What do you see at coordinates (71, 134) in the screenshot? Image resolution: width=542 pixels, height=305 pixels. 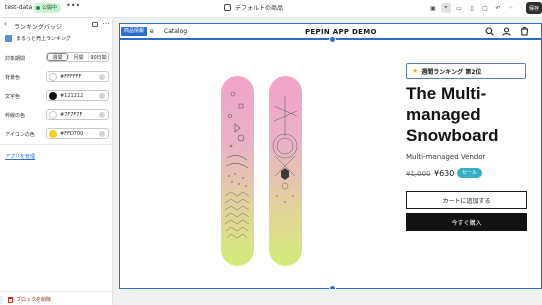 I see `icon-color-value: #FFD700` at bounding box center [71, 134].